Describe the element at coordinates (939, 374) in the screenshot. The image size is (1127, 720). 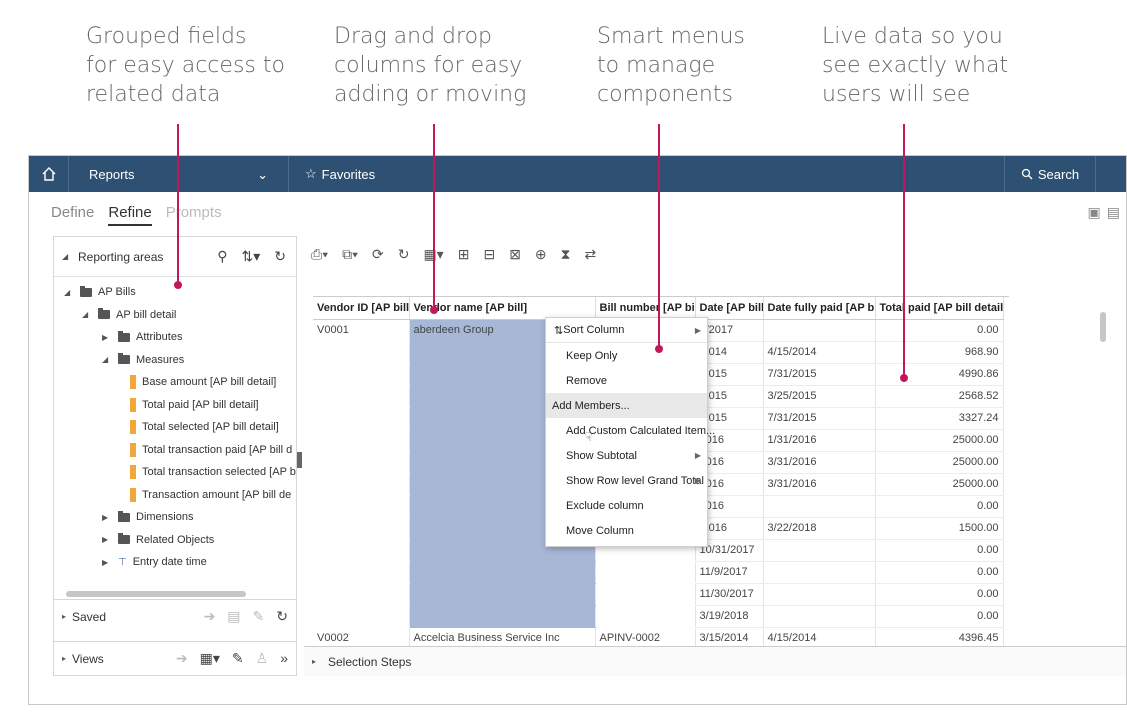
I see `table-cell: 4990.86` at that location.